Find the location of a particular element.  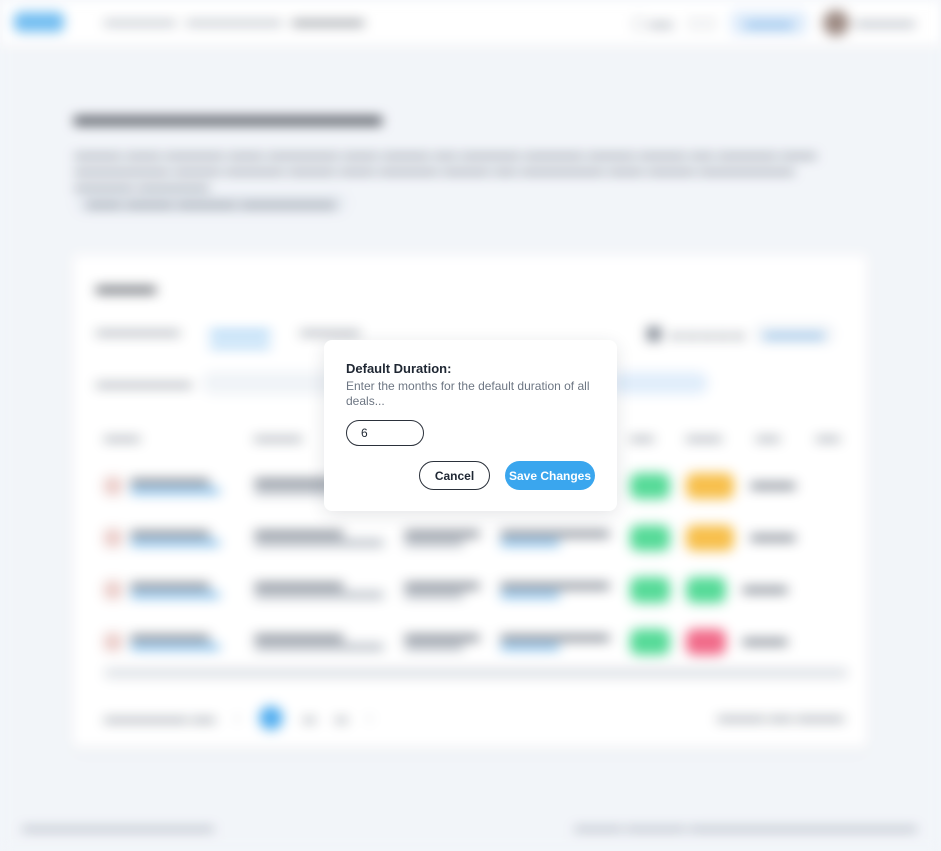

save-changes-button: Save Changes is located at coordinates (550, 475).